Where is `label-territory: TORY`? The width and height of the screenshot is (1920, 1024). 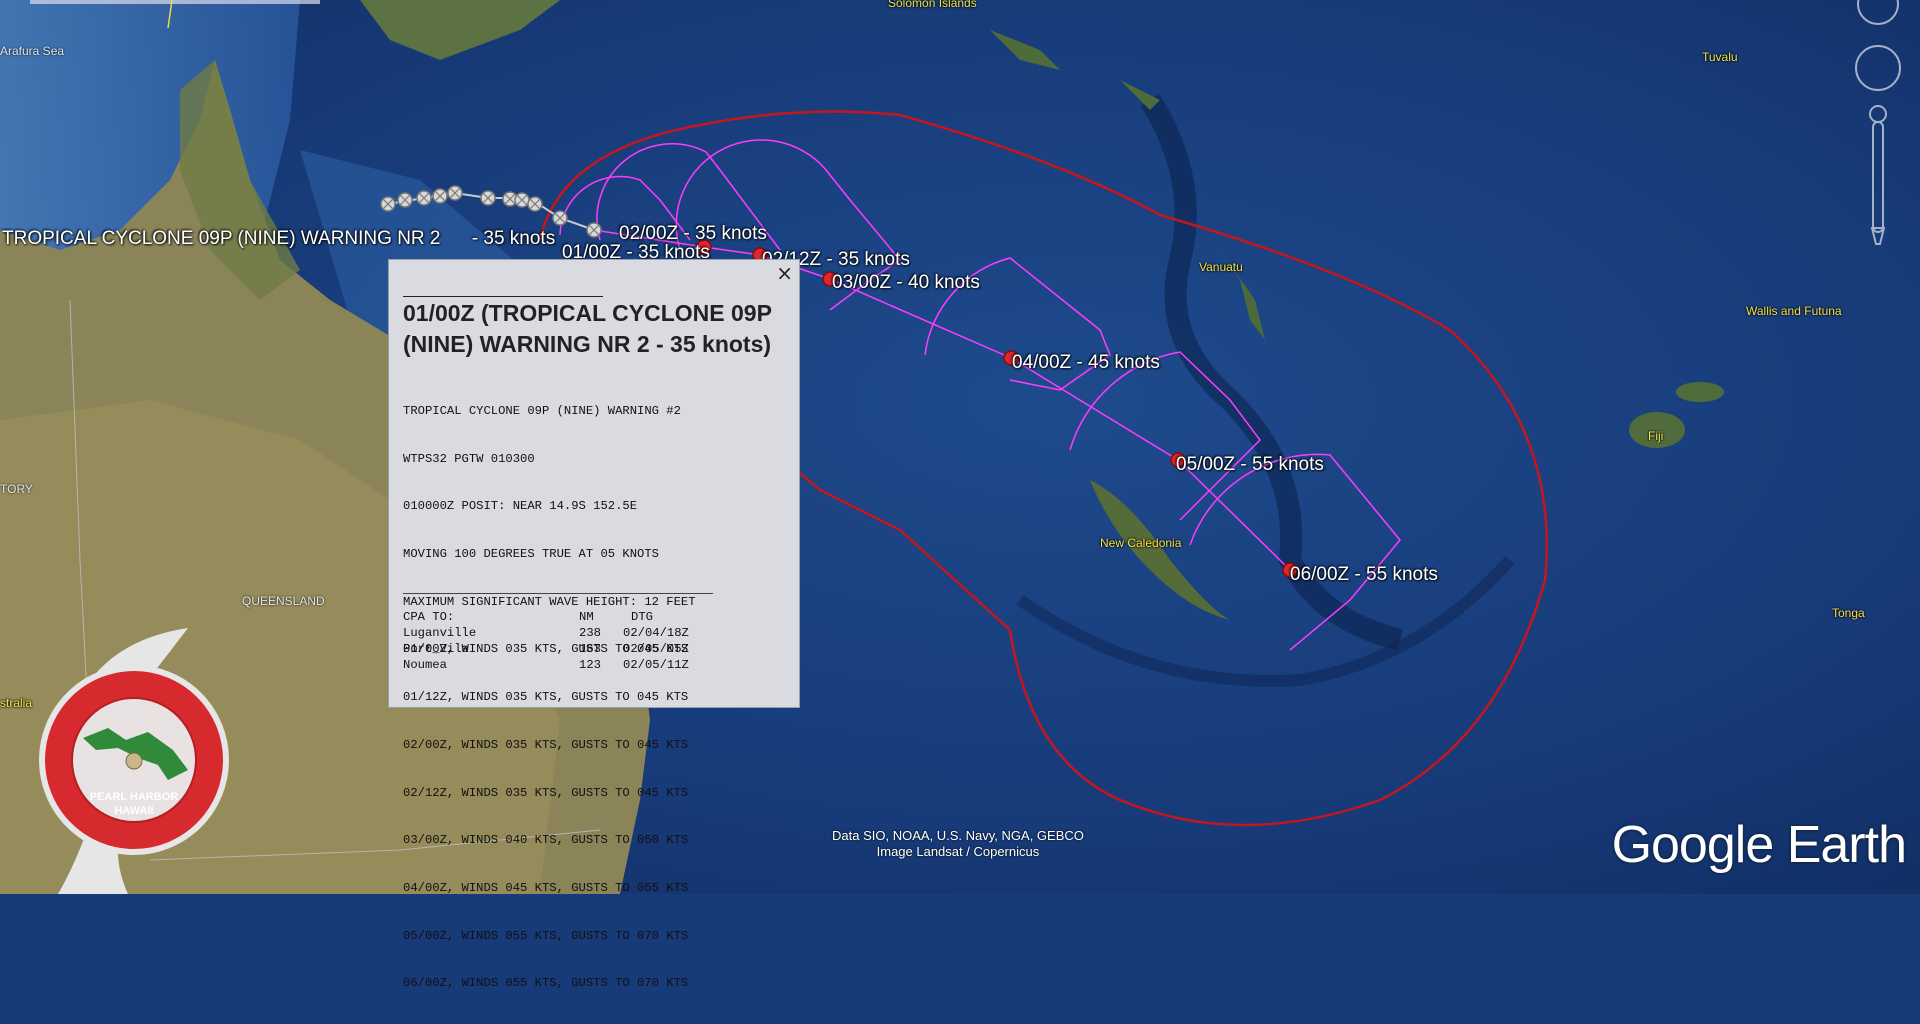
label-territory: TORY is located at coordinates (16, 489).